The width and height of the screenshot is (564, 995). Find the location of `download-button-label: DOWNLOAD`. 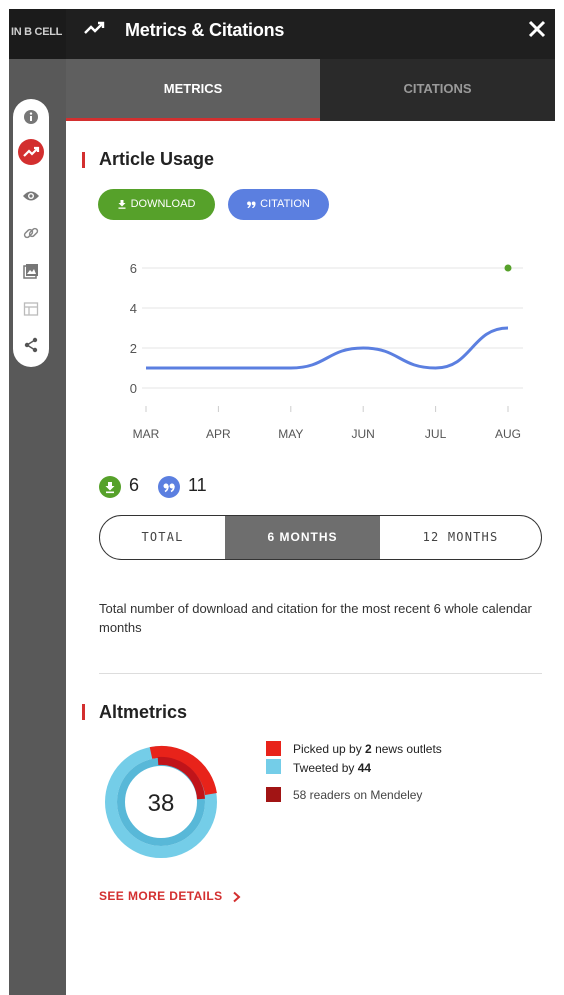

download-button-label: DOWNLOAD is located at coordinates (163, 204).